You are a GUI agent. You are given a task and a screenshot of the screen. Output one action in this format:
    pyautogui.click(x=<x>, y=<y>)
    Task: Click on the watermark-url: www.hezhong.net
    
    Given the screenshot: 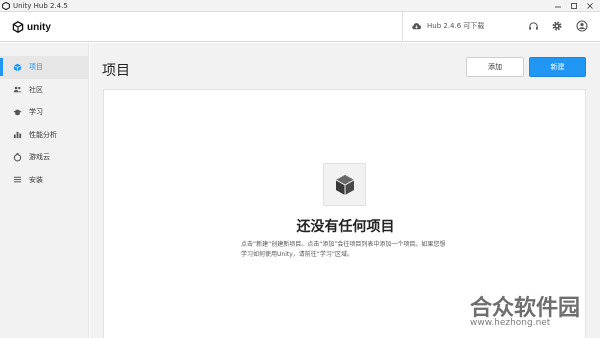 What is the action you would take?
    pyautogui.click(x=510, y=323)
    